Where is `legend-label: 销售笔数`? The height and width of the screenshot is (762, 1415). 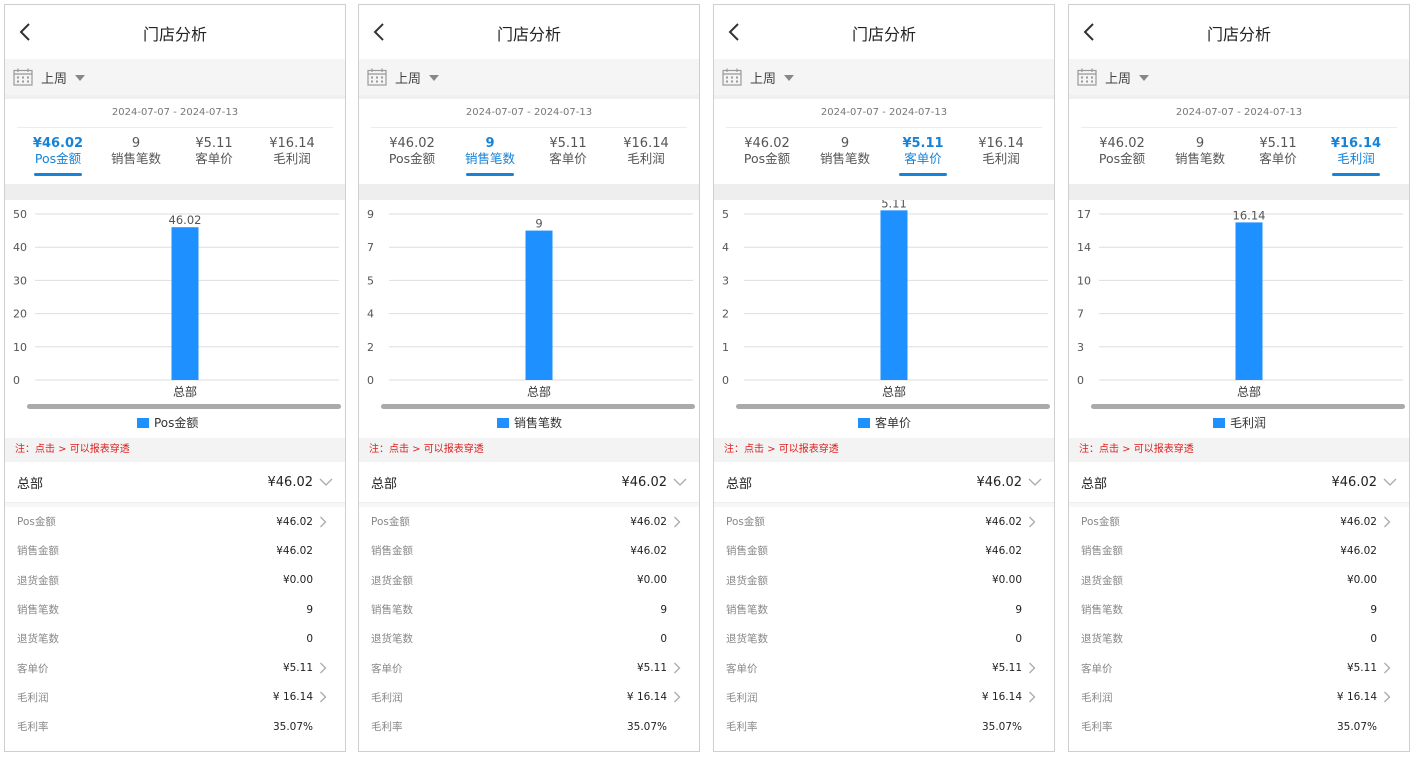
legend-label: 销售笔数 is located at coordinates (538, 422).